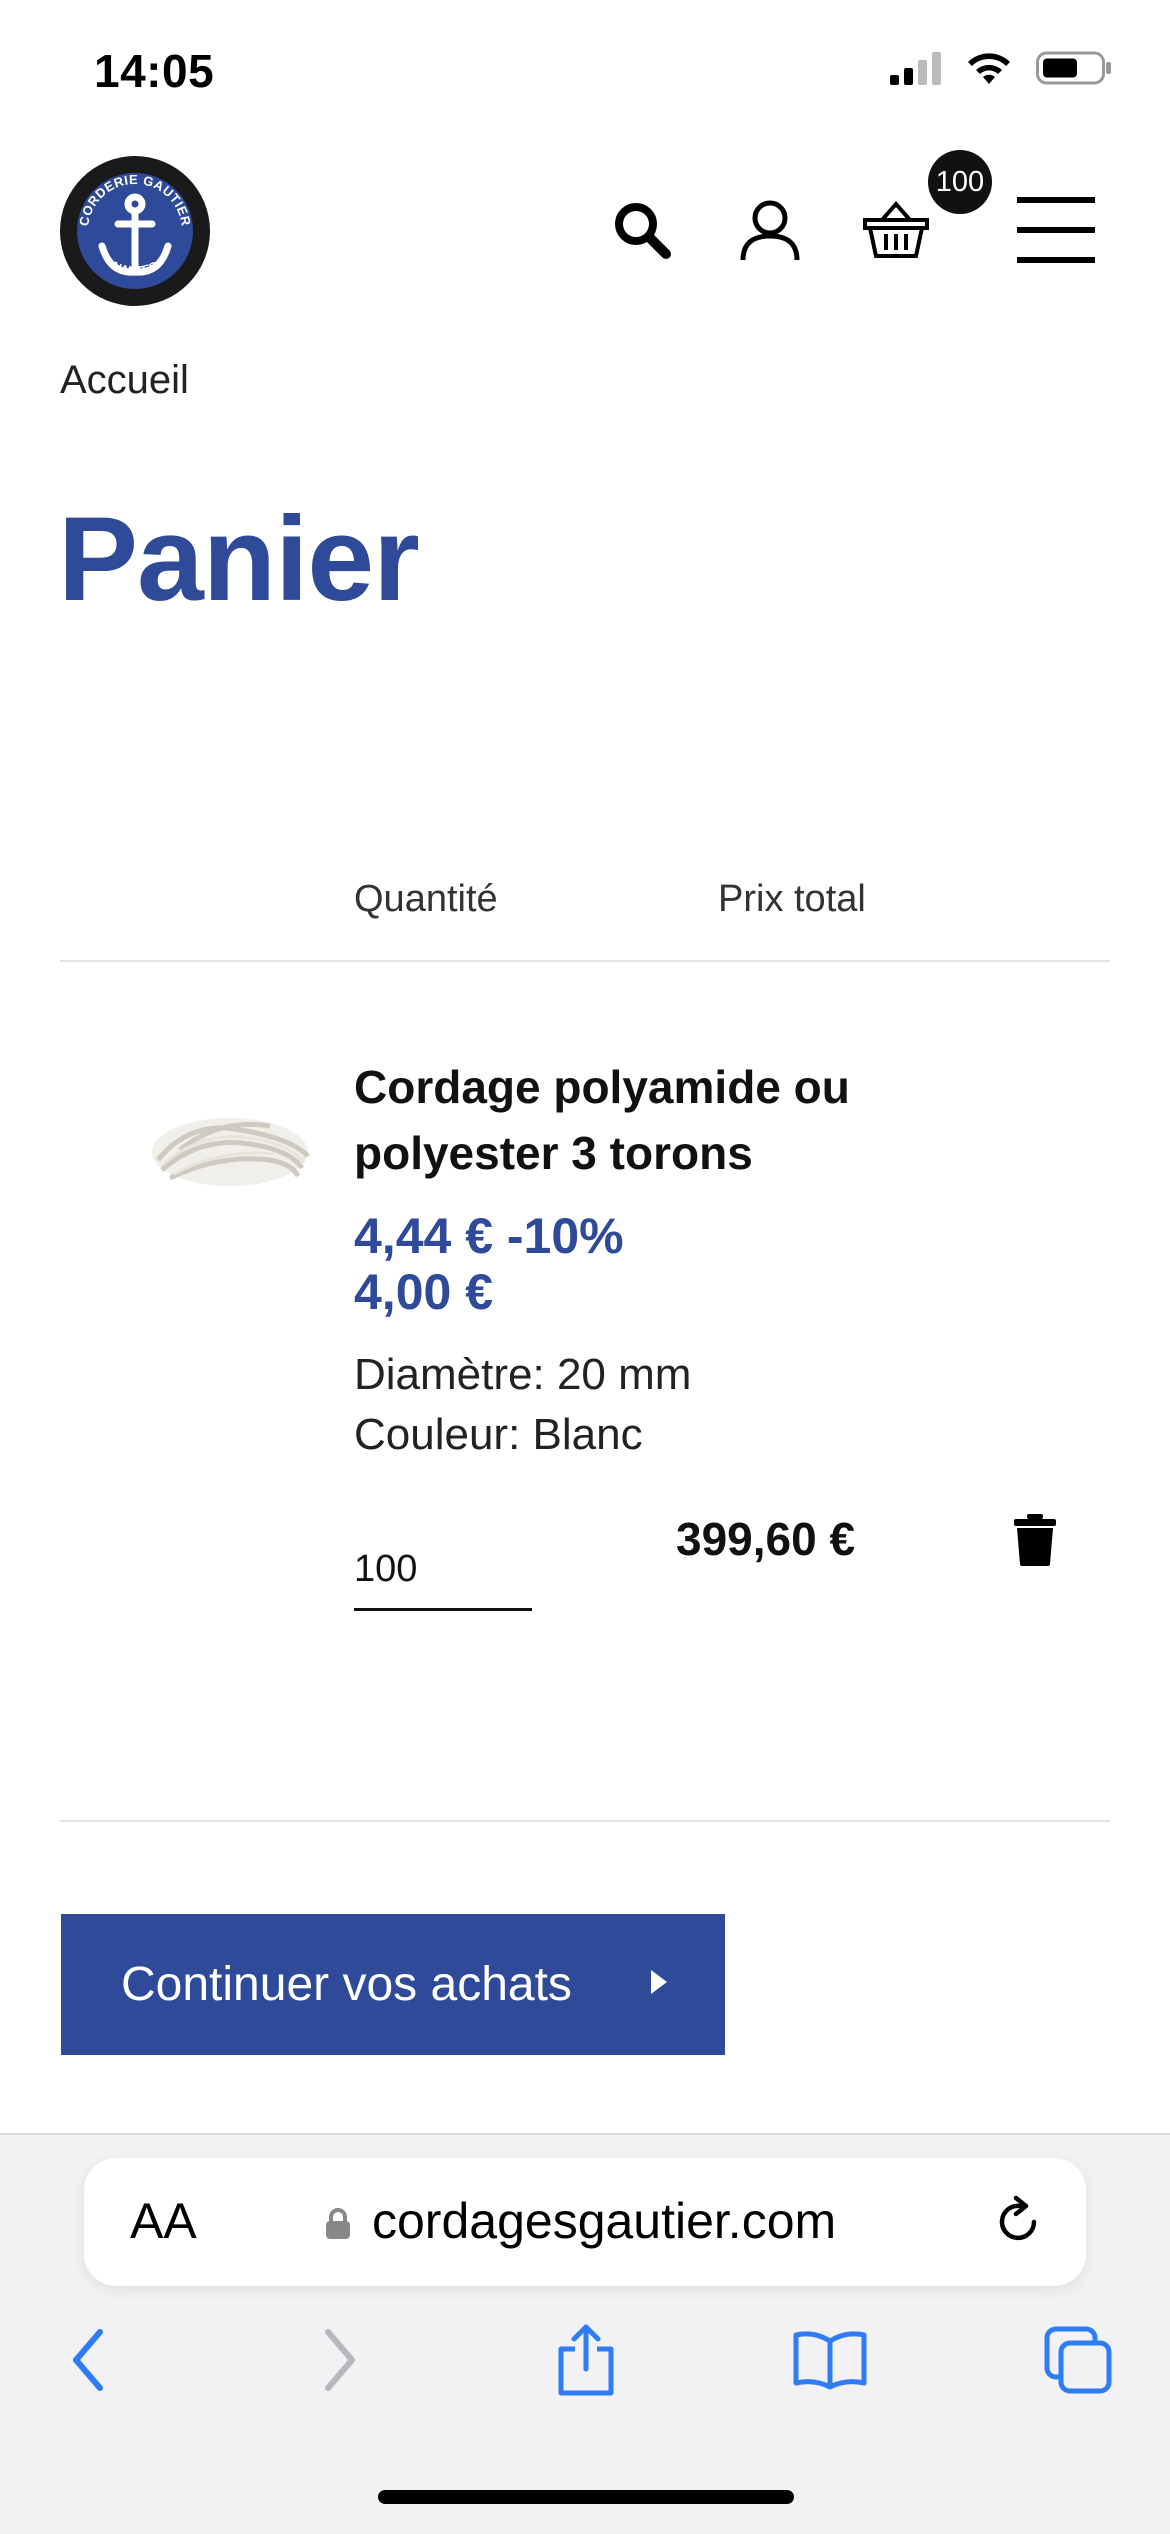 Image resolution: width=1170 pixels, height=2534 pixels. What do you see at coordinates (1073, 68) in the screenshot?
I see `battery-icon` at bounding box center [1073, 68].